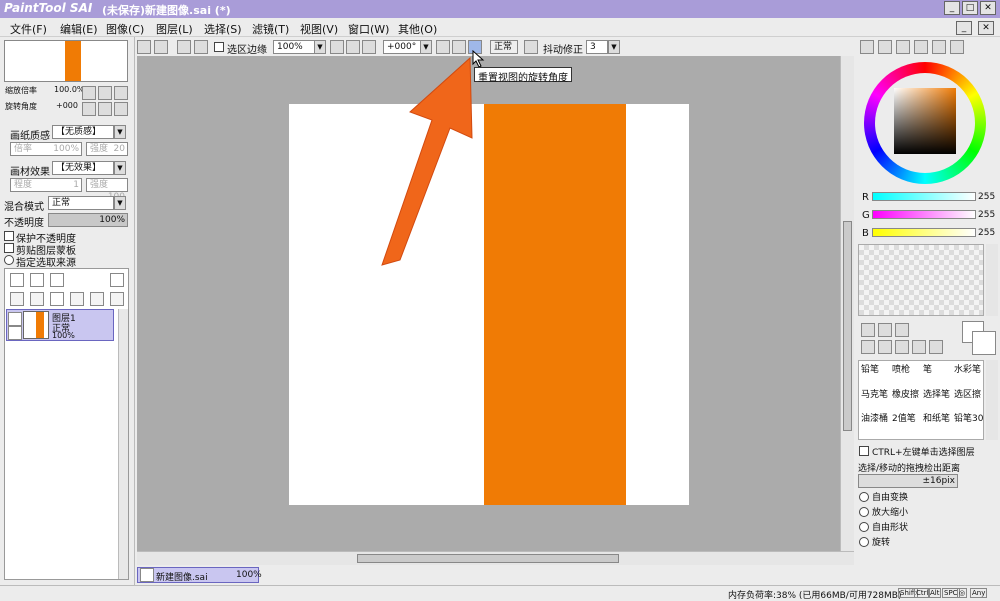  What do you see at coordinates (967, 393) in the screenshot?
I see `tool-select-eraser: 选区擦` at bounding box center [967, 393].